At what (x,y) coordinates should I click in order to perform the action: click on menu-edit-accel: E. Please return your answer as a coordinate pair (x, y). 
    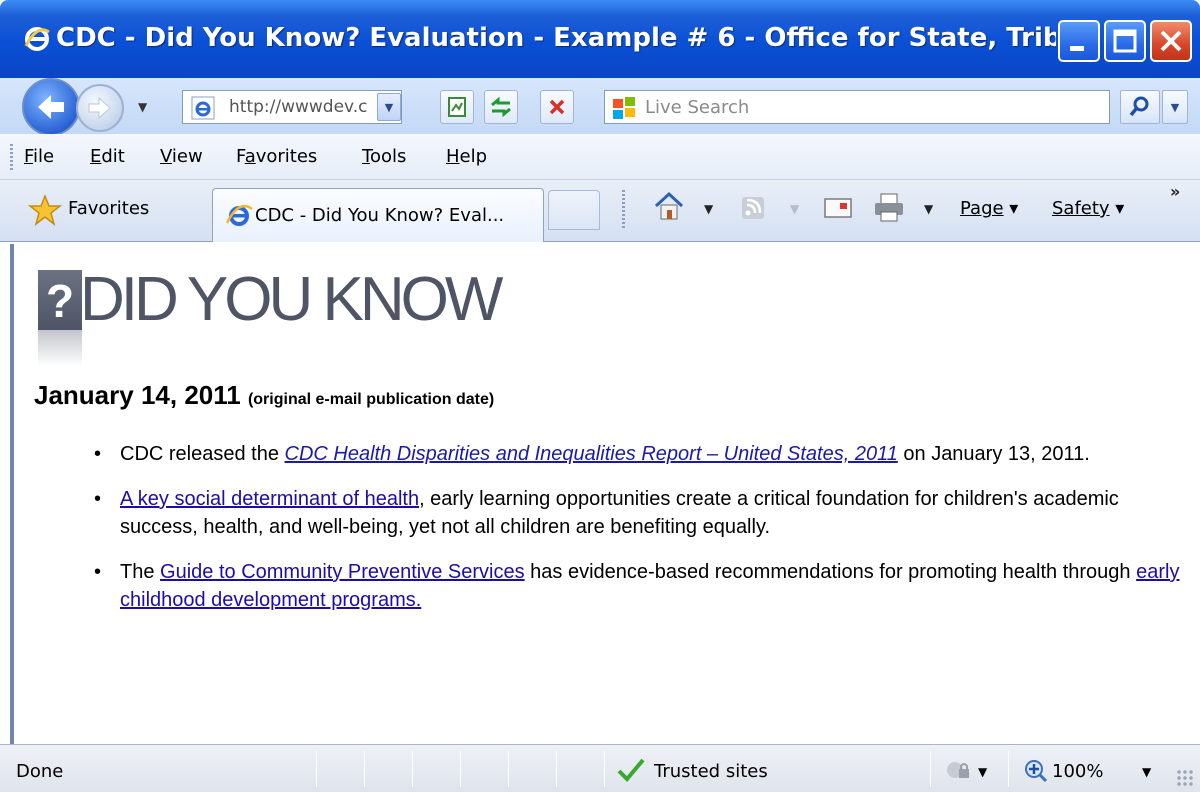
    Looking at the image, I should click on (96, 156).